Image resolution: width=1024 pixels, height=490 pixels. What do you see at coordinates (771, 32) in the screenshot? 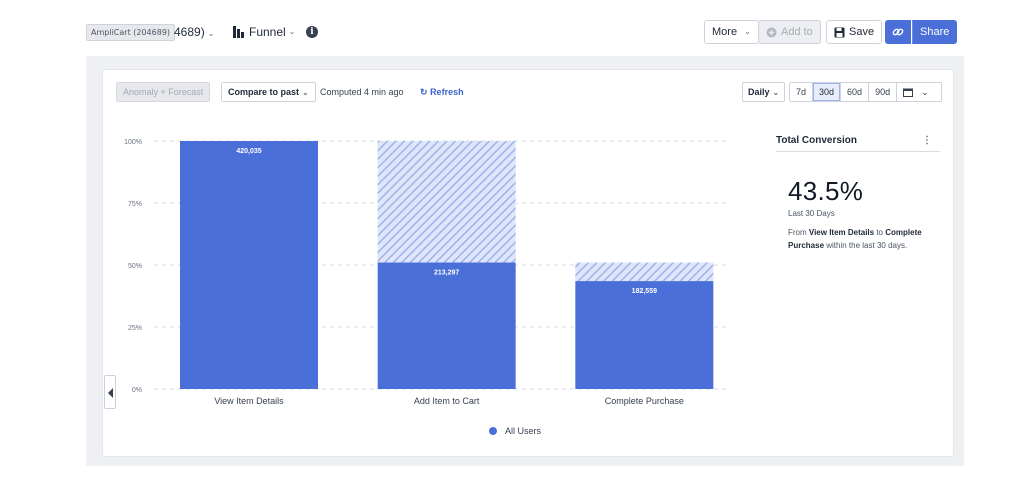
I see `add-circle-icon` at bounding box center [771, 32].